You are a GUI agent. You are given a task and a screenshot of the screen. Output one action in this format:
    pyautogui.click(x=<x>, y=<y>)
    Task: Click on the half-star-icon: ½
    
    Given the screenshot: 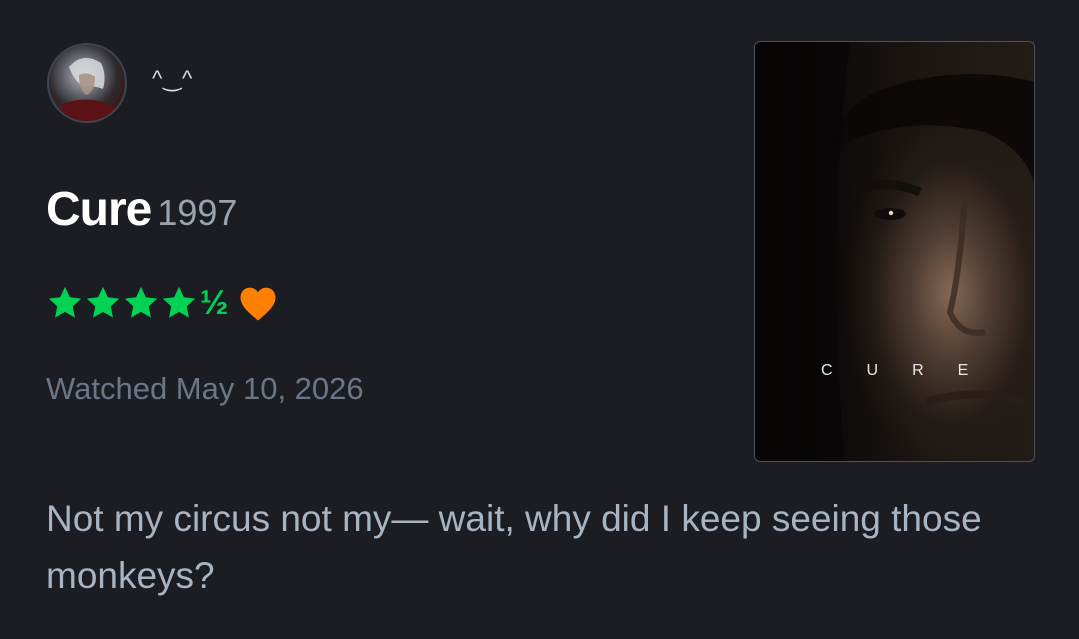 What is the action you would take?
    pyautogui.click(x=214, y=303)
    